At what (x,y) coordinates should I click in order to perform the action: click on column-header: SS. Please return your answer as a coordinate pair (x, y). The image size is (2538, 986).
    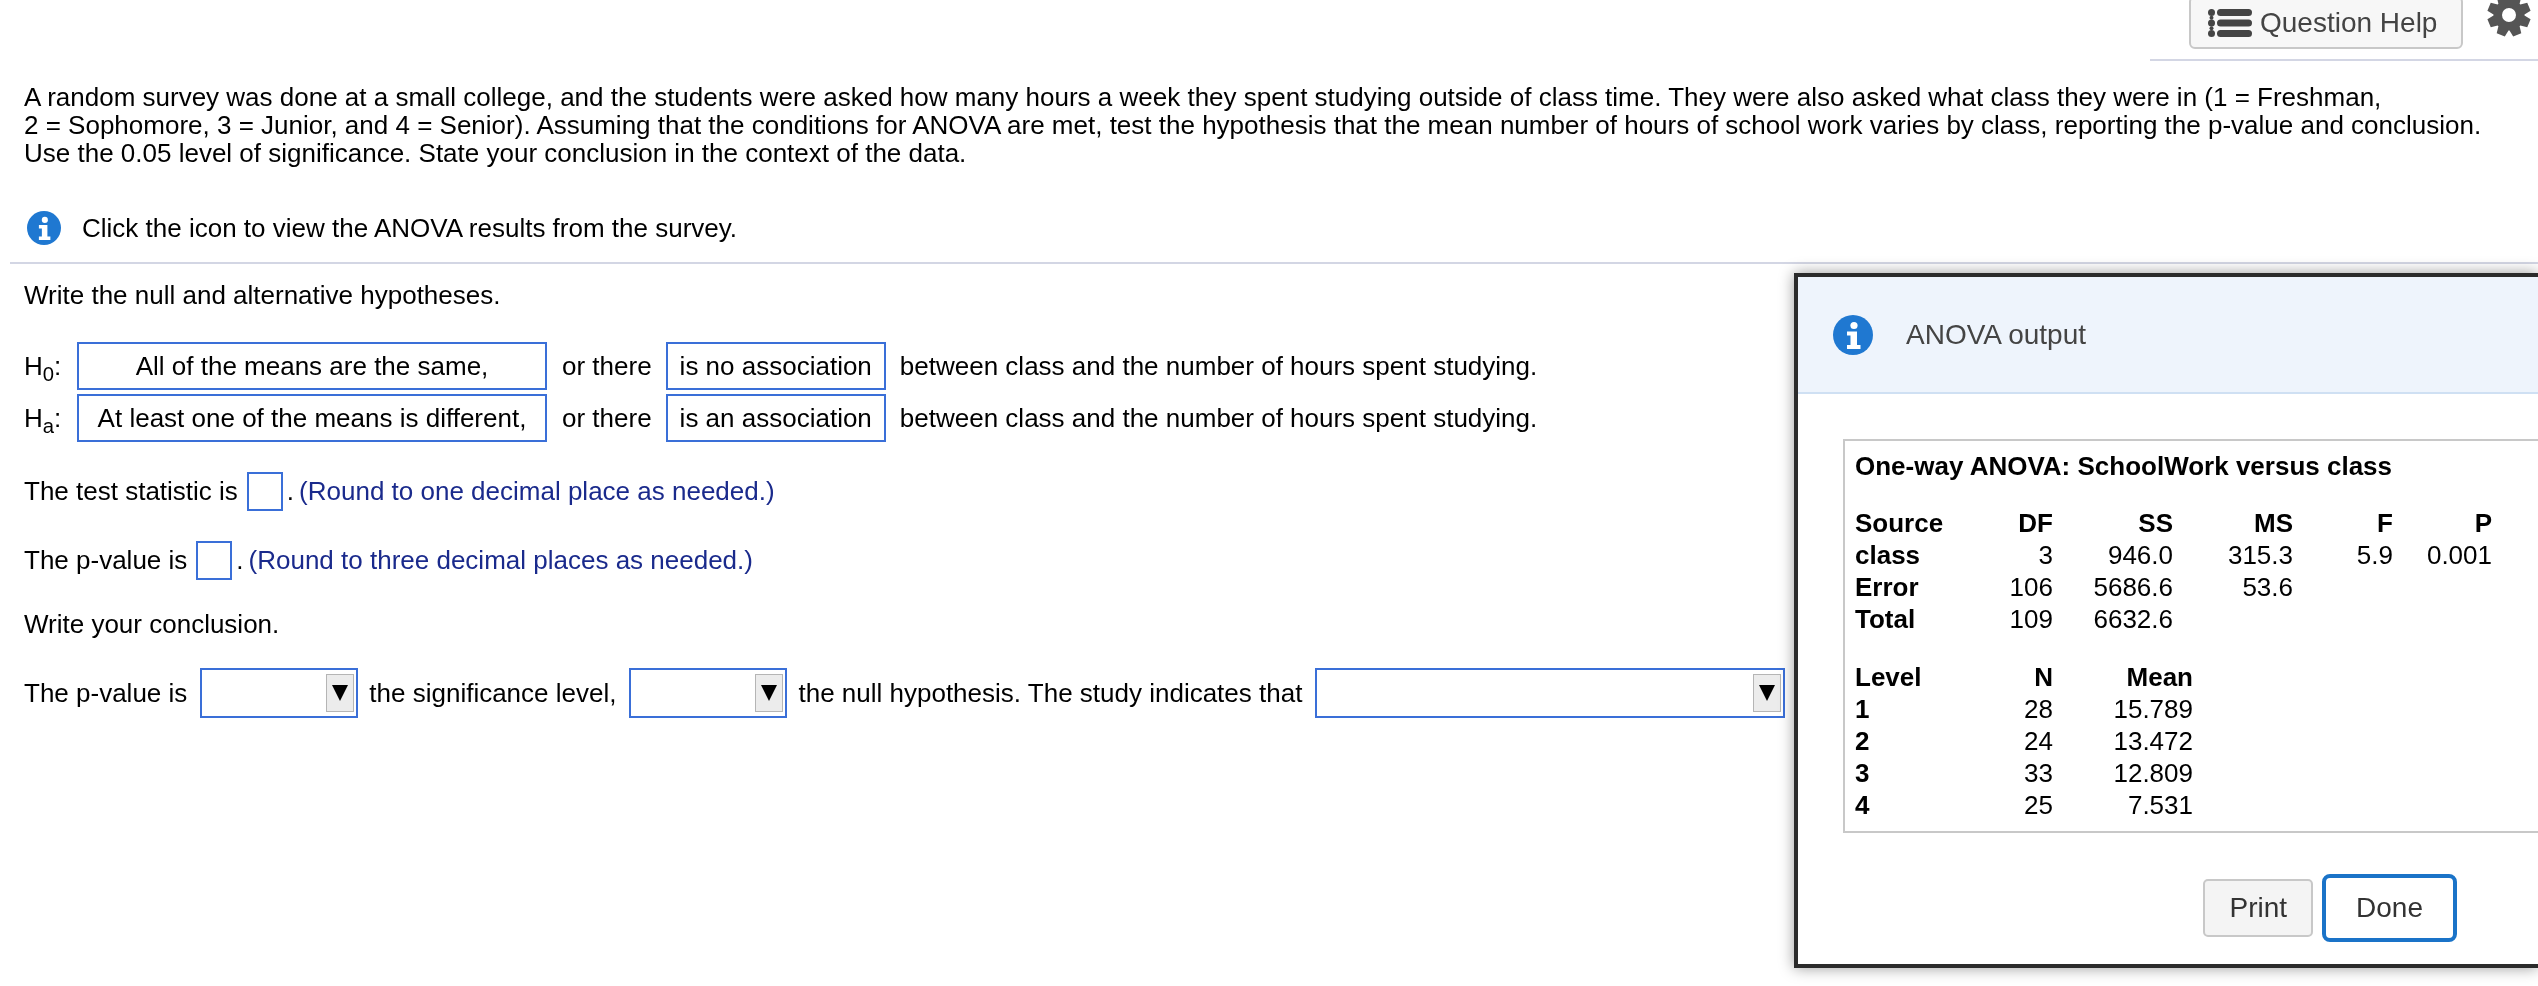
    Looking at the image, I should click on (2155, 523).